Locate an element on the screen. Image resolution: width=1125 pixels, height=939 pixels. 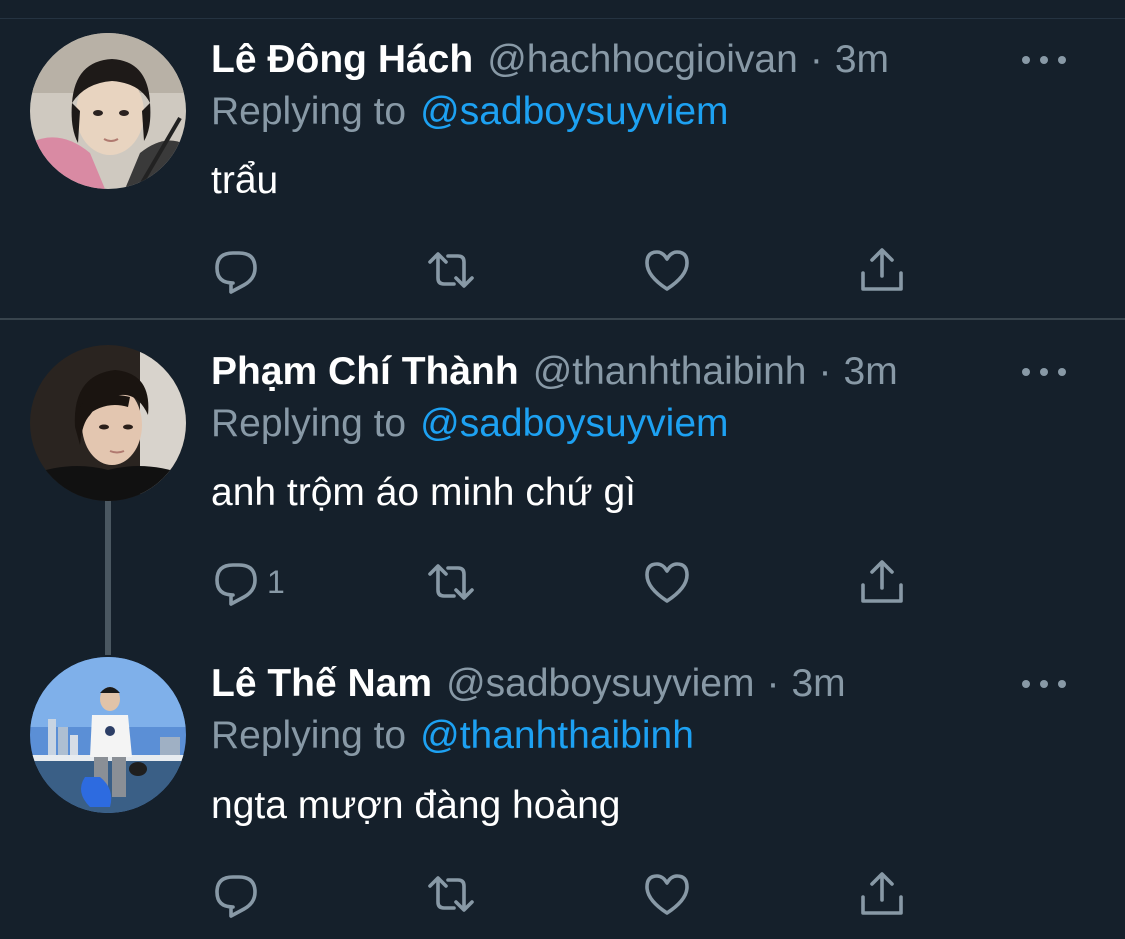
reply-button: 1 is located at coordinates (248, 582).